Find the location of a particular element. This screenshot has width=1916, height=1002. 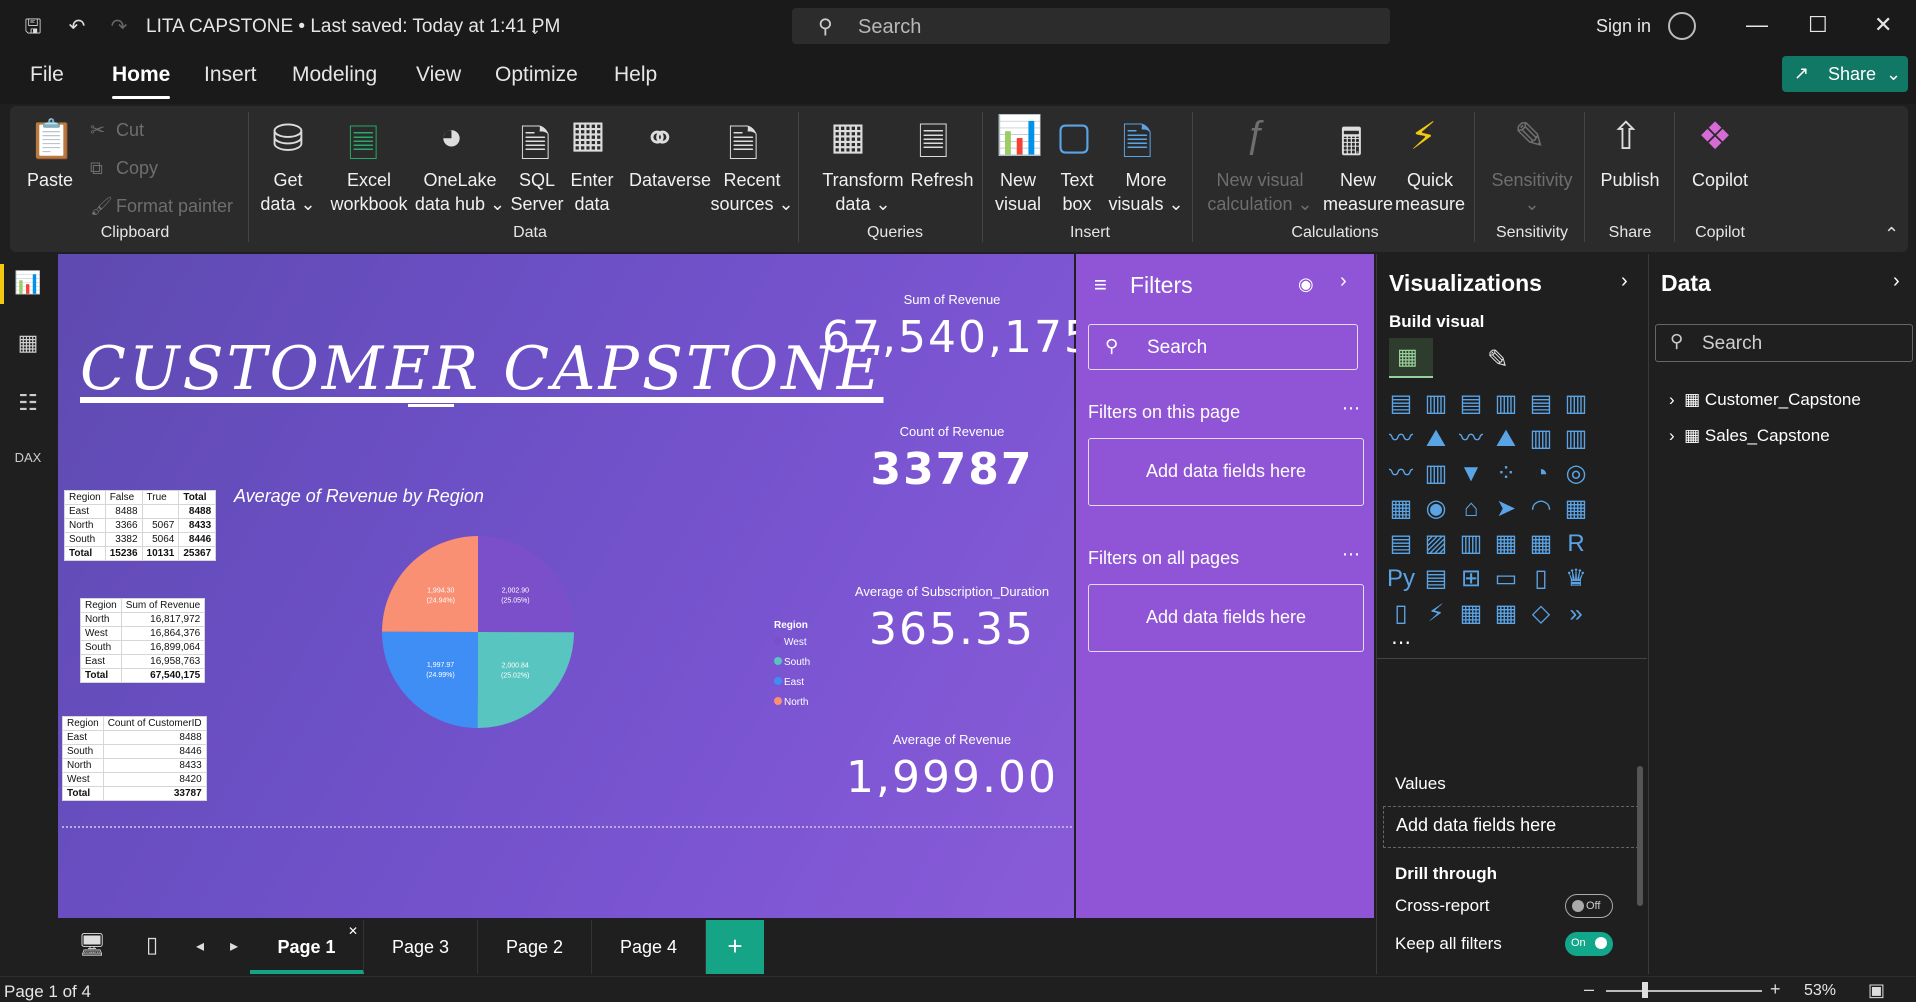

column-header: Count of CustomerID is located at coordinates (154, 723).